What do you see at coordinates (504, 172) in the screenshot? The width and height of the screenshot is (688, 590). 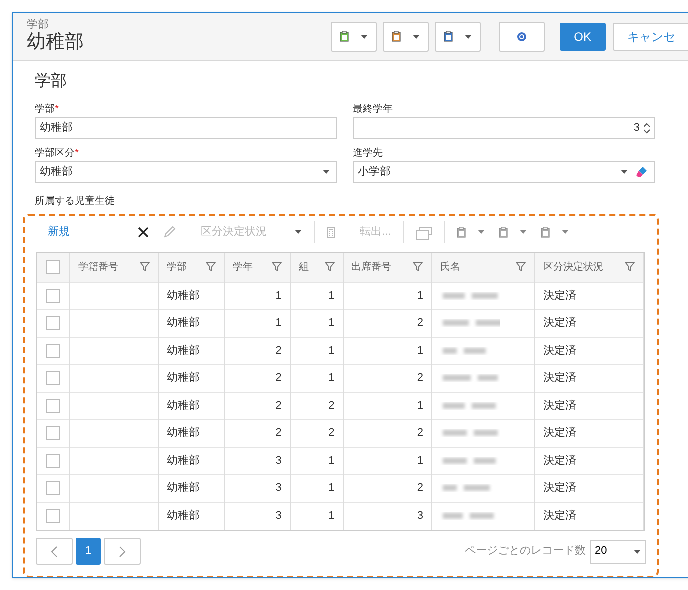 I see `select-field: 小学部` at bounding box center [504, 172].